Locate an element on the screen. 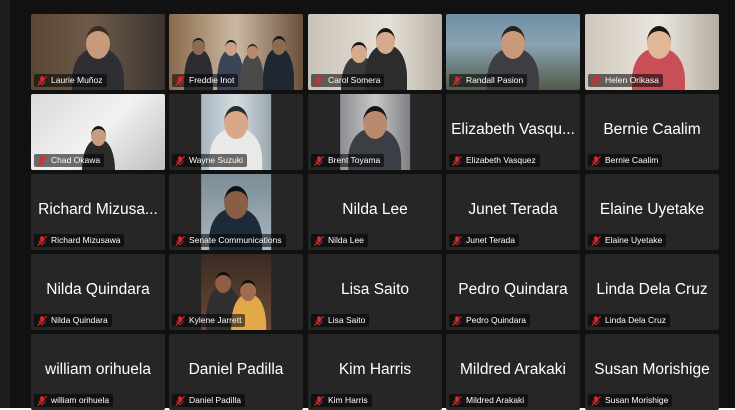 This screenshot has width=735, height=410. participant-tile: Helen Orikasa is located at coordinates (652, 52).